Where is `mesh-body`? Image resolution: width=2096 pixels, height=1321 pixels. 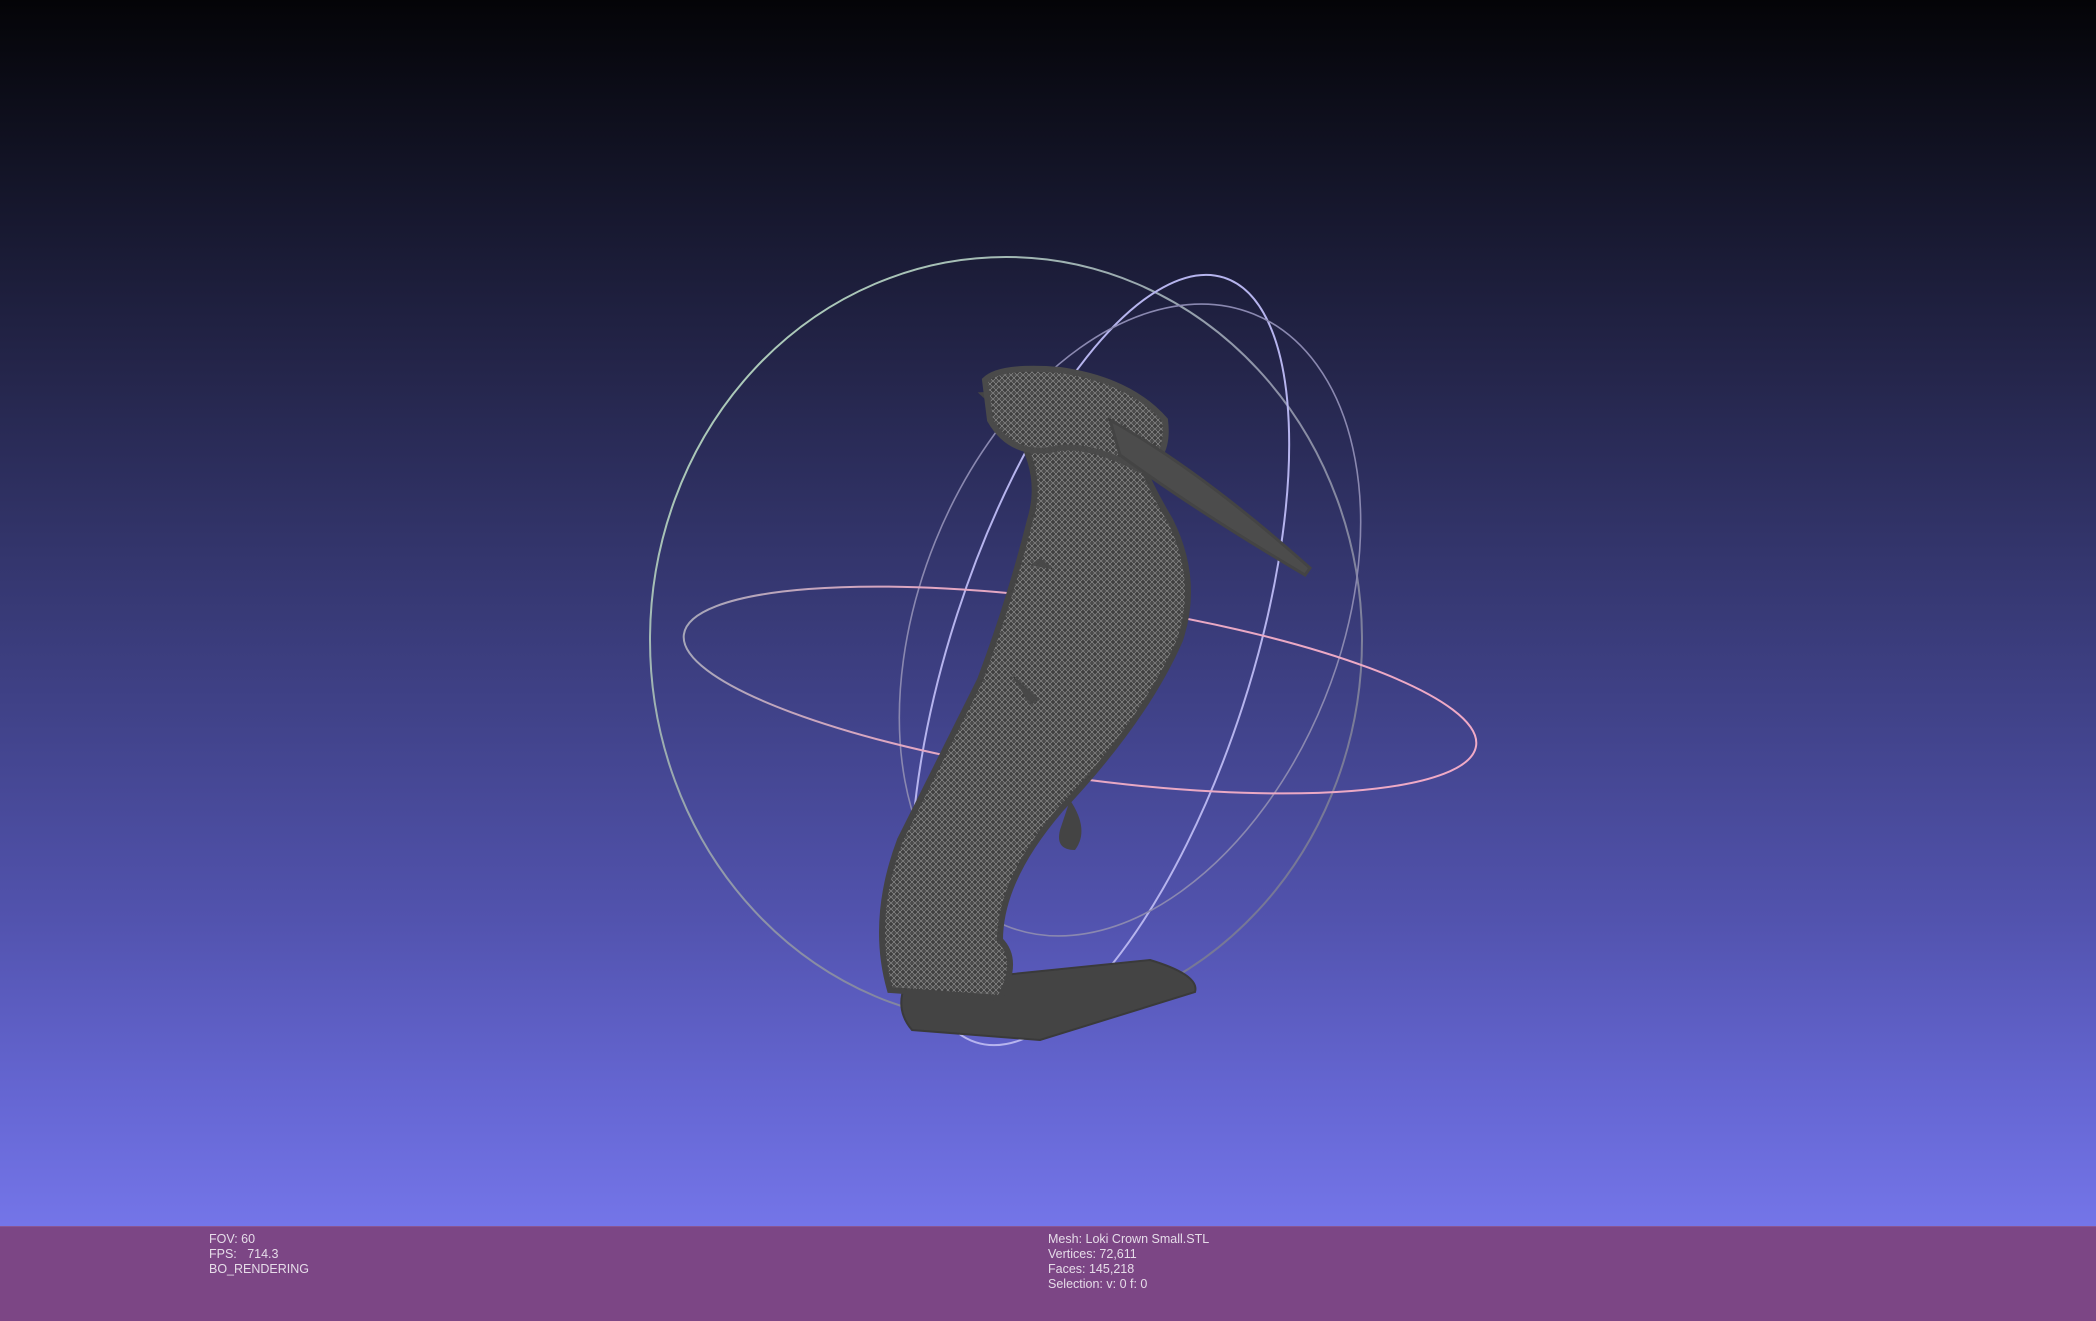
mesh-body is located at coordinates (1035, 694).